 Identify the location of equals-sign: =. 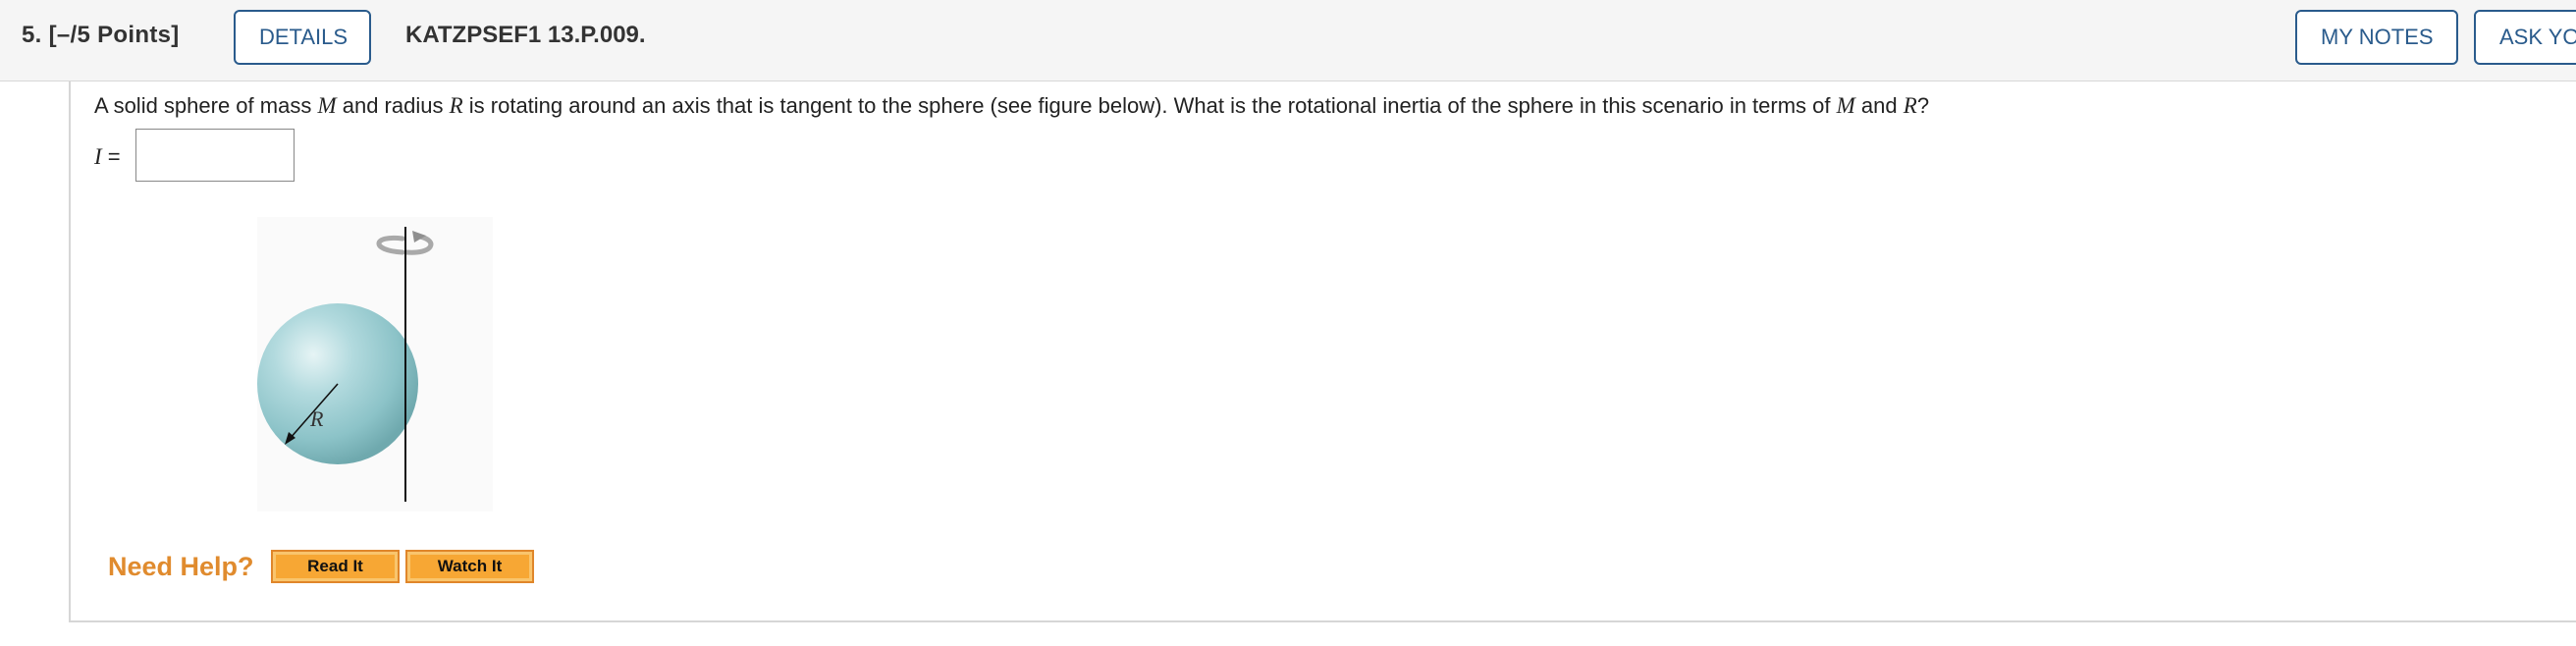
(111, 156).